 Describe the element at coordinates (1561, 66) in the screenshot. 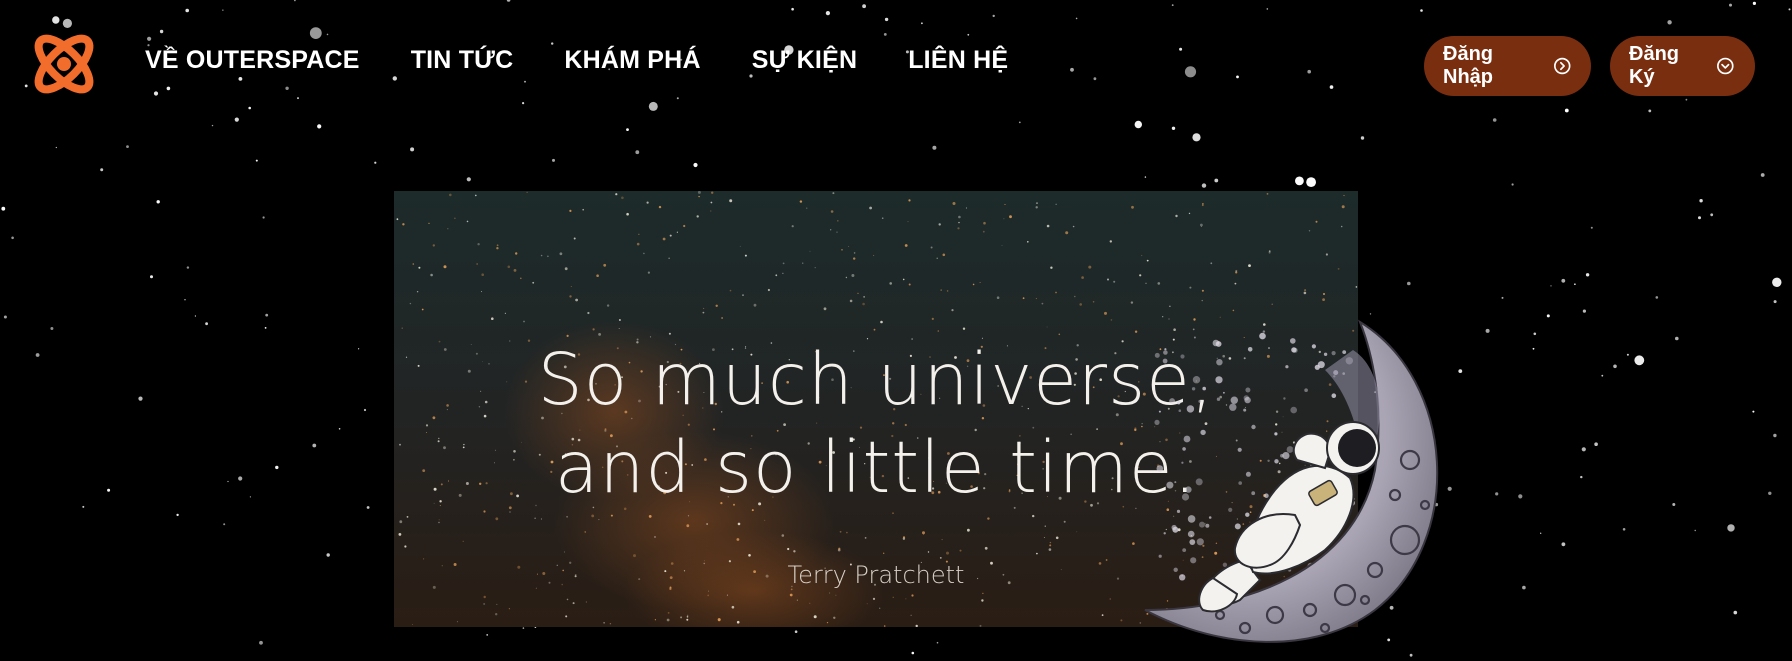

I see `circle-chevron-right-icon` at that location.